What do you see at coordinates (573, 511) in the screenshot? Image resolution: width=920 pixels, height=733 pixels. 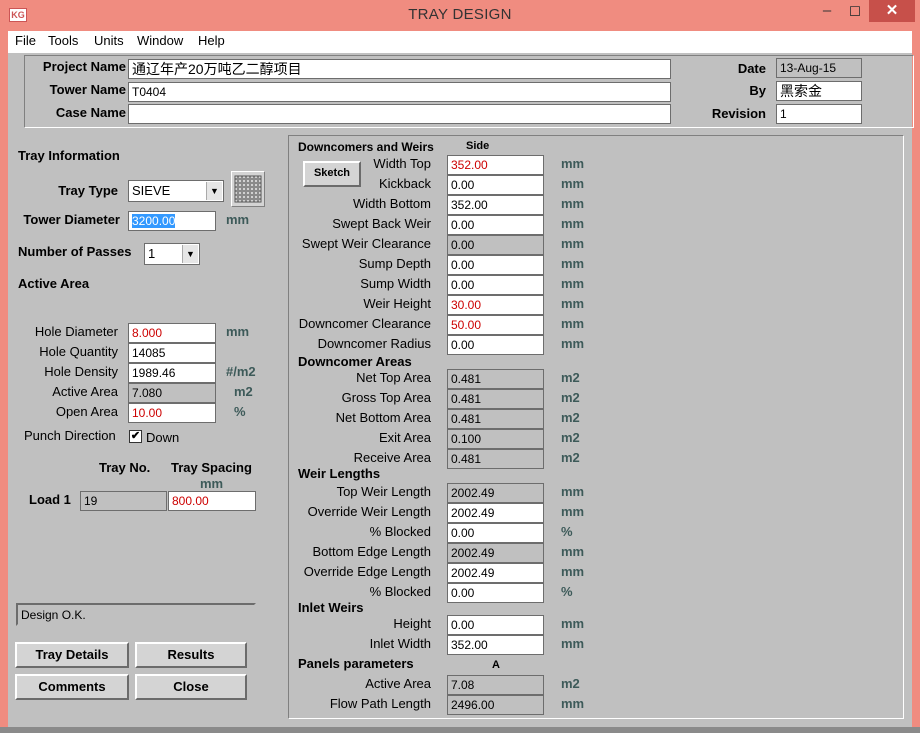 I see `override-weir-length-unit: mm` at bounding box center [573, 511].